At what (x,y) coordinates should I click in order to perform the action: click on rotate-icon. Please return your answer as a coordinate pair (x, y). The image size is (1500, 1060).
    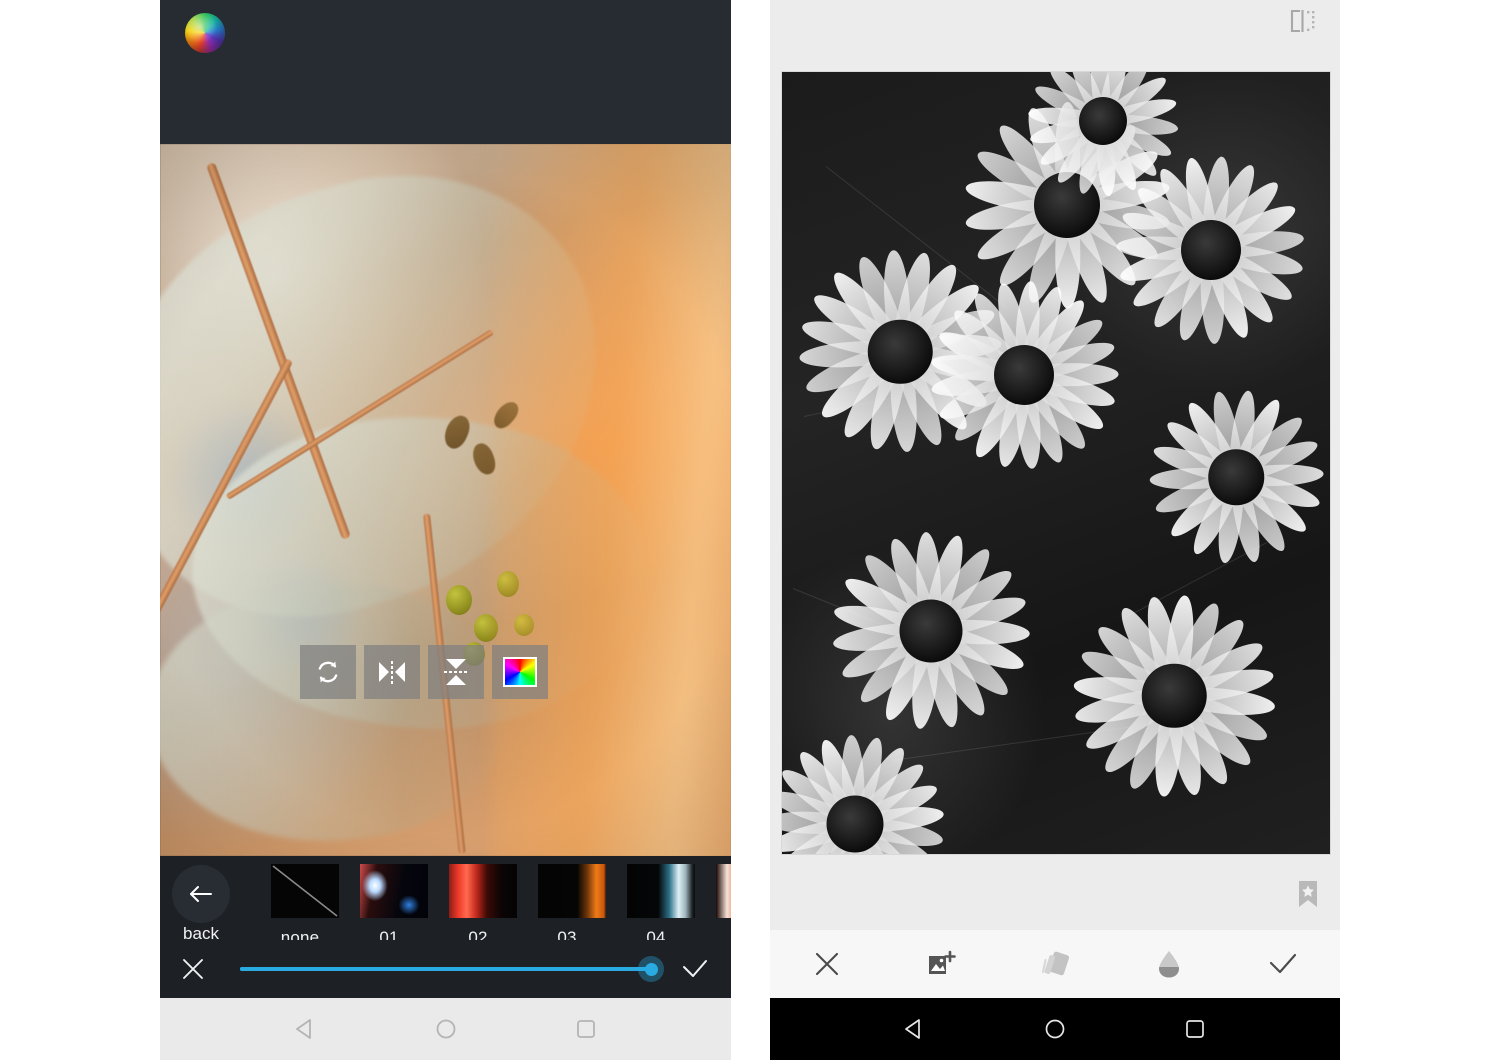
    Looking at the image, I should click on (328, 672).